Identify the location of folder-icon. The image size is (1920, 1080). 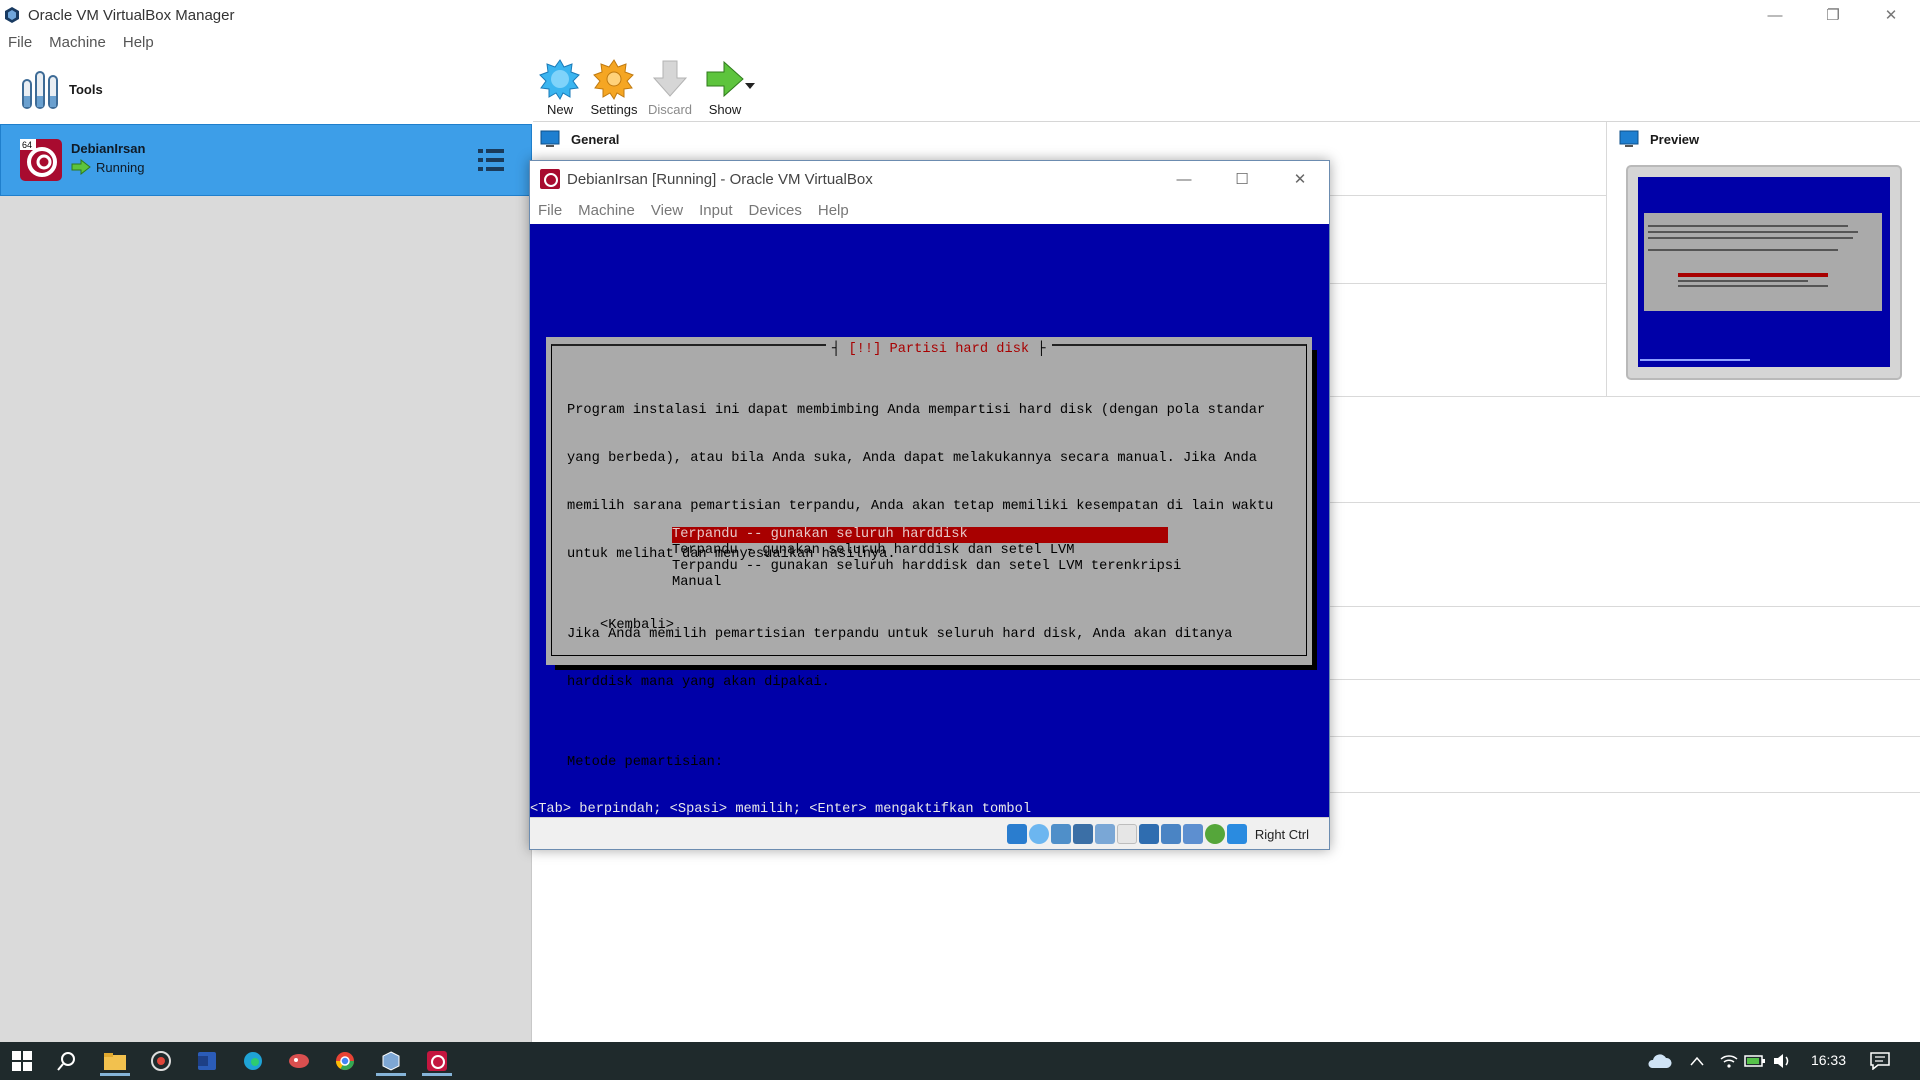
(115, 1061).